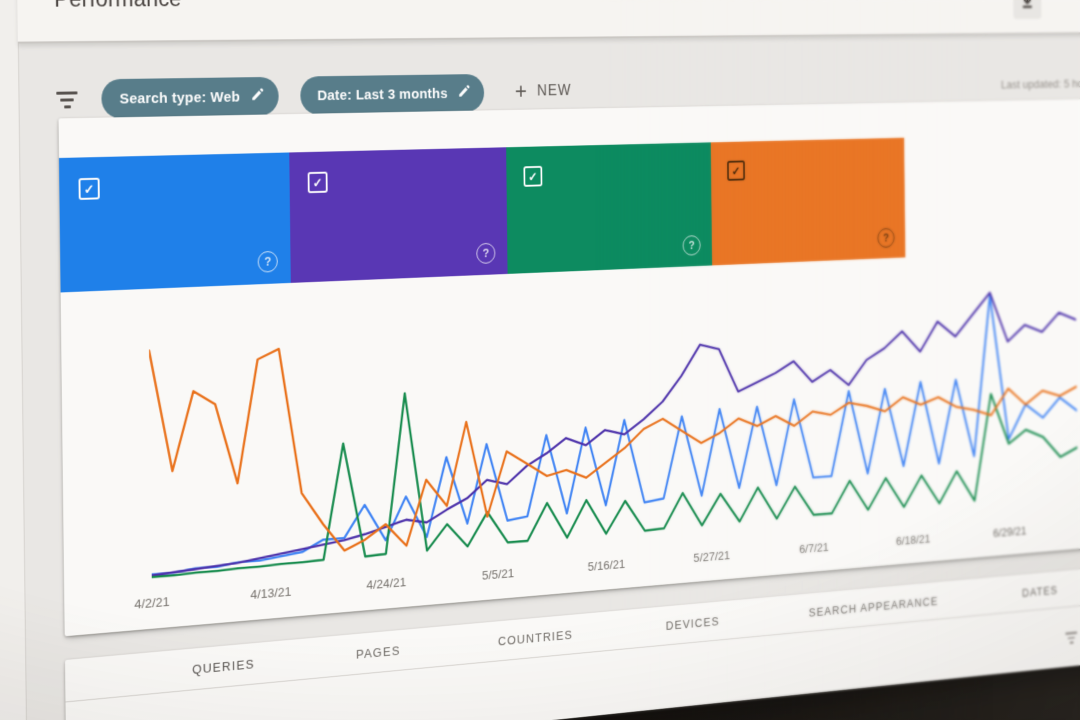 The width and height of the screenshot is (1080, 720). I want to click on export-button, so click(1027, 10).